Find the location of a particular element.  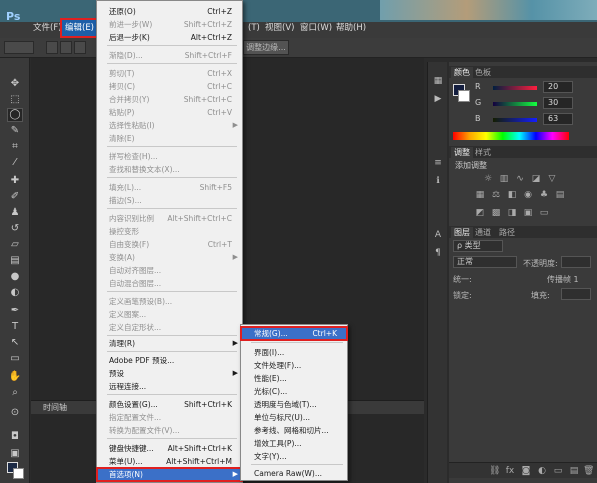

eraser-tool-icon: ▱ is located at coordinates (15, 245).